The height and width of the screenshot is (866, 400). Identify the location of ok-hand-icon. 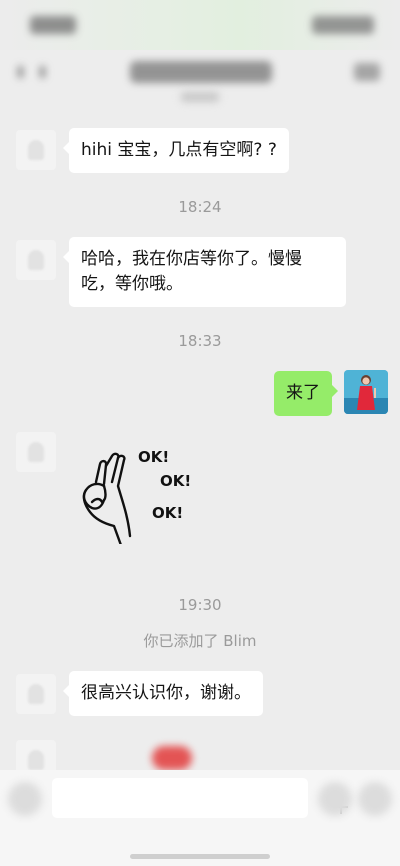
(107, 498).